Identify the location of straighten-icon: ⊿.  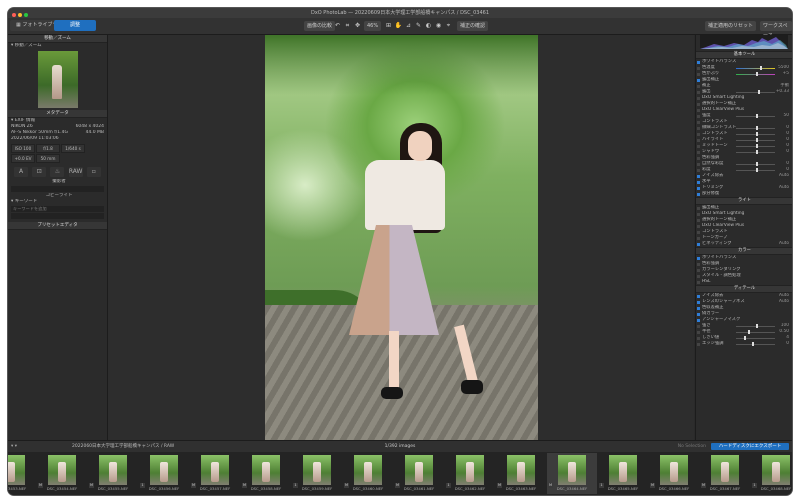
(408, 26).